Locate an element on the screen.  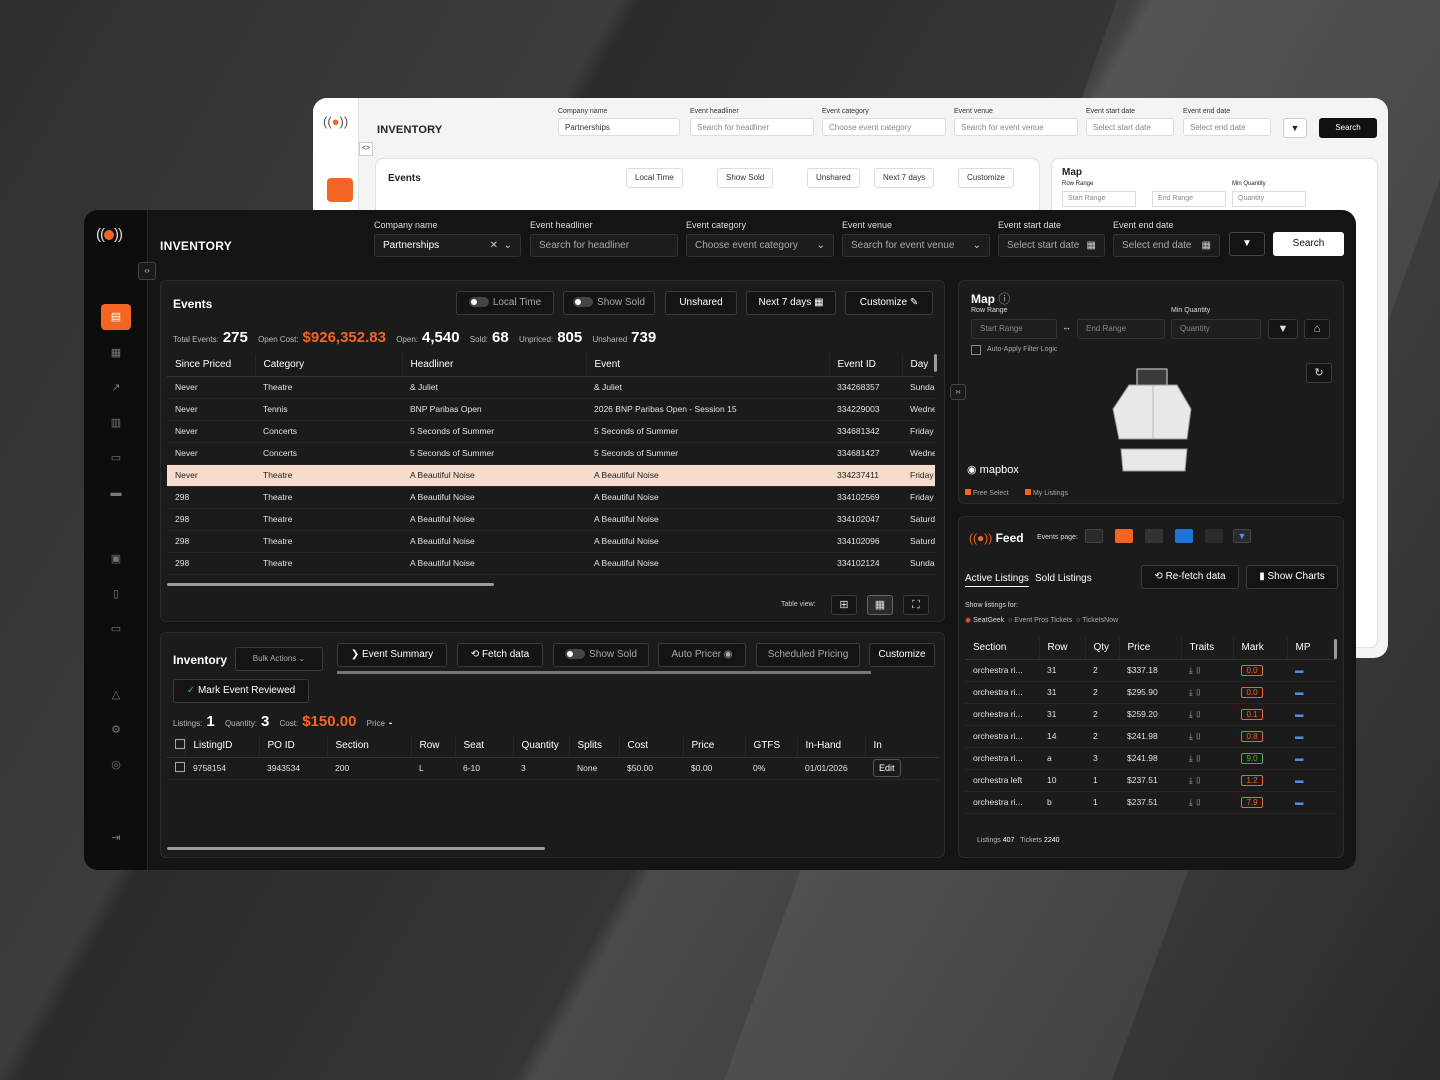
inventory-col-header: Cost is located at coordinates (651, 746).